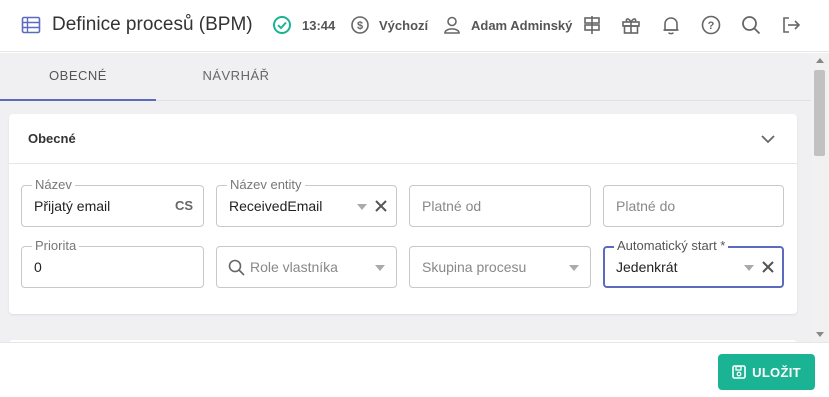  I want to click on check-circle-icon, so click(282, 25).